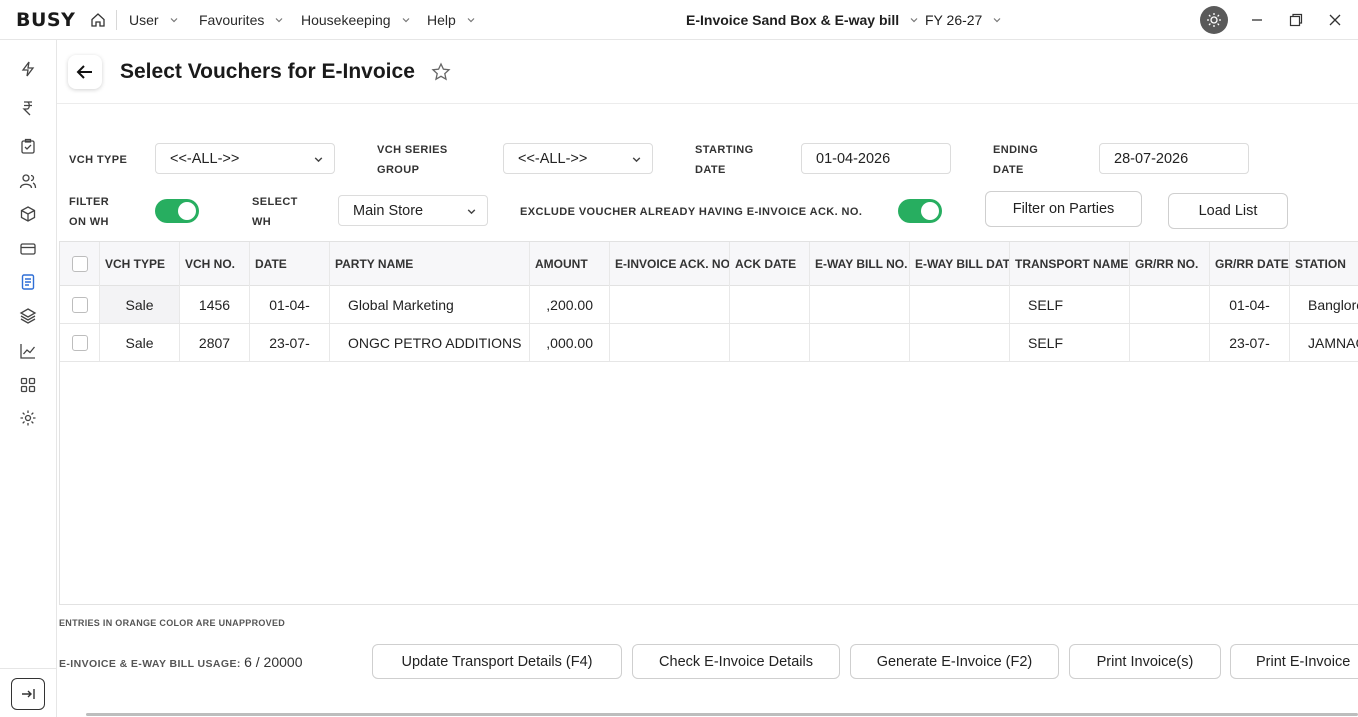 The image size is (1358, 717). I want to click on col-grrr-no: GR/RR NO., so click(1170, 264).